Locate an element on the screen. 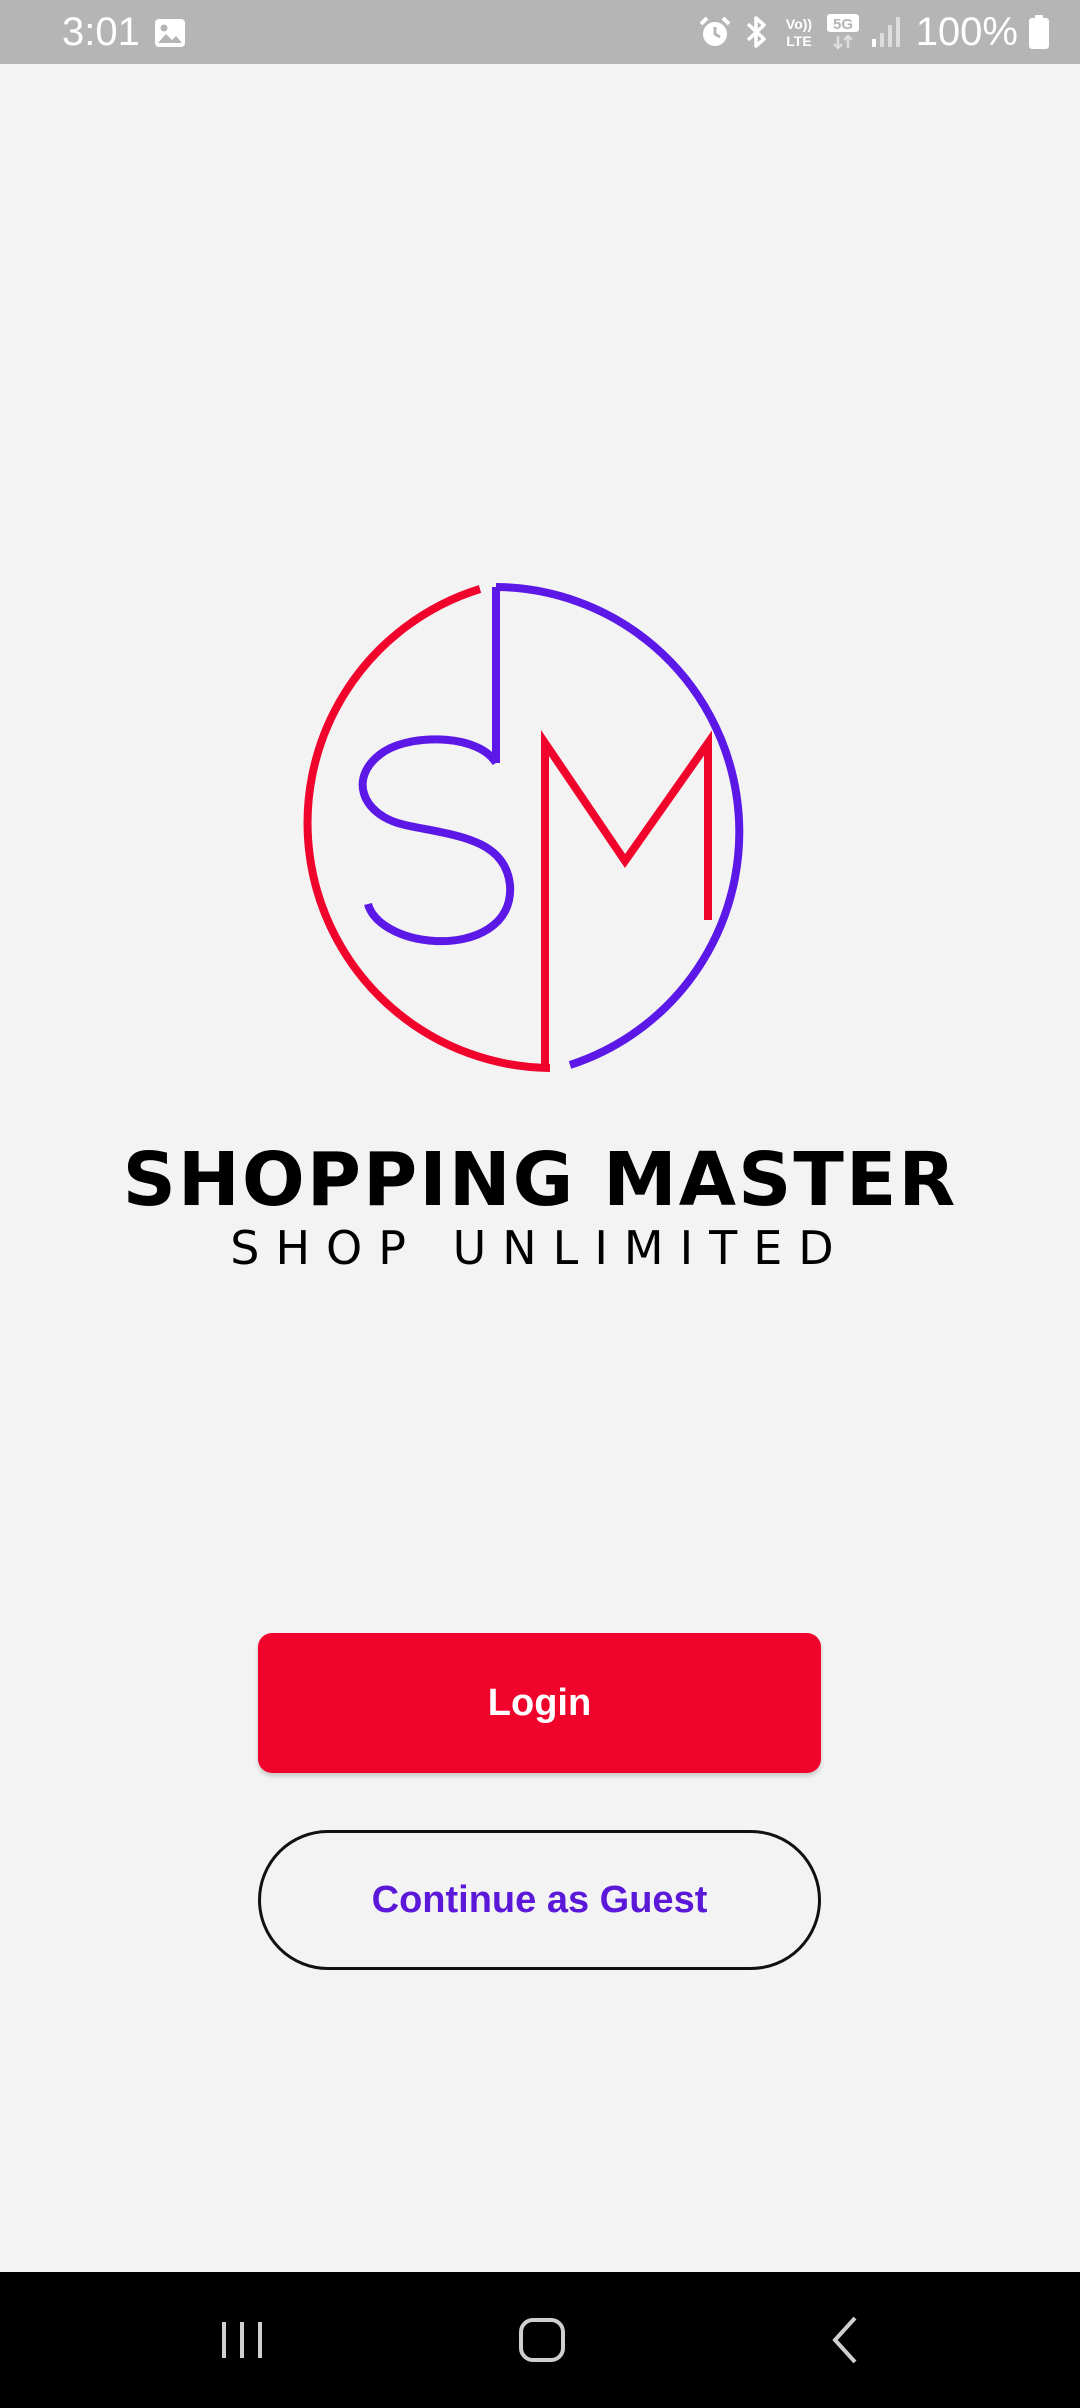 The image size is (1080, 2408). status-bar: 3:01 Vo)) LTE 5G 100% is located at coordinates (540, 32).